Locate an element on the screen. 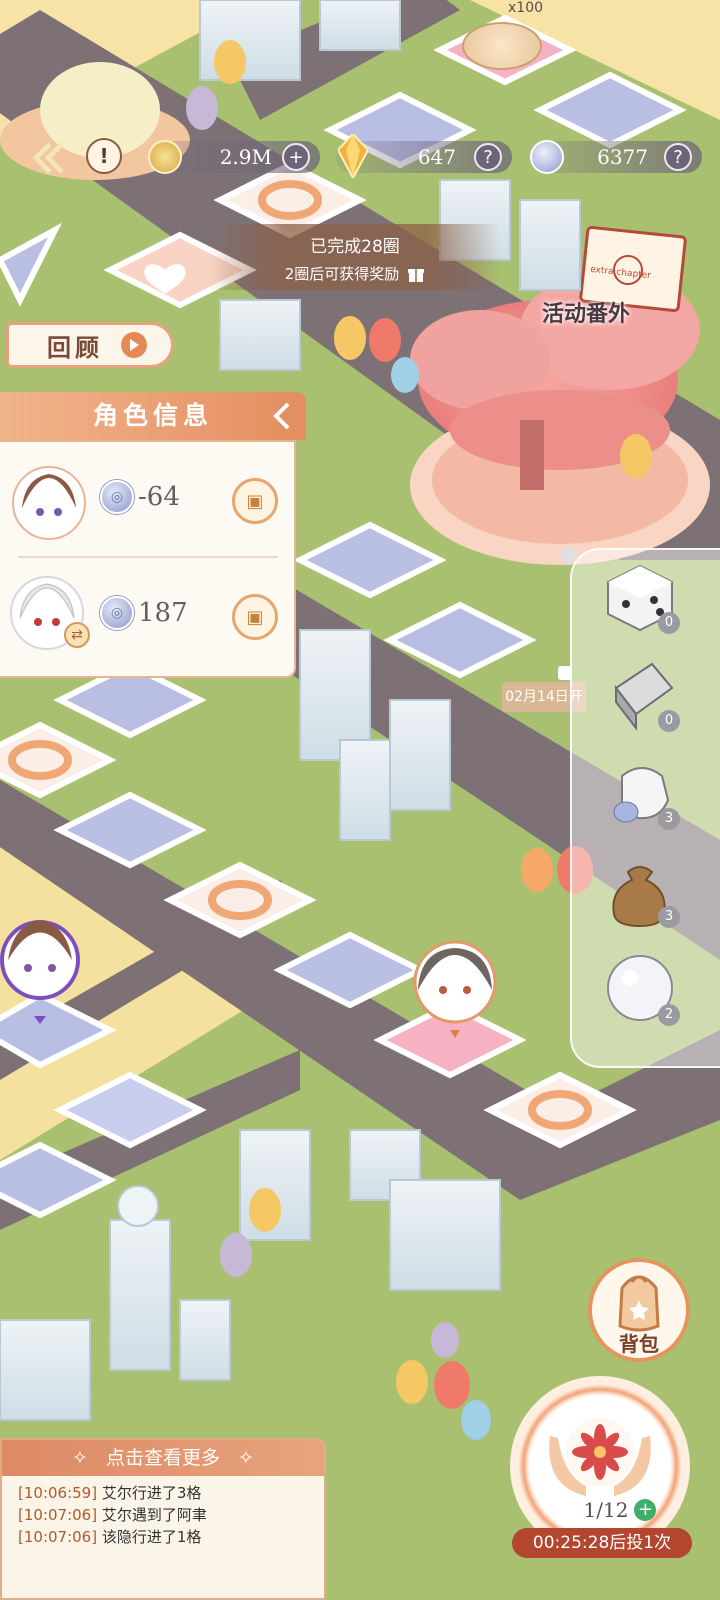  dice-count: 0 is located at coordinates (669, 623).